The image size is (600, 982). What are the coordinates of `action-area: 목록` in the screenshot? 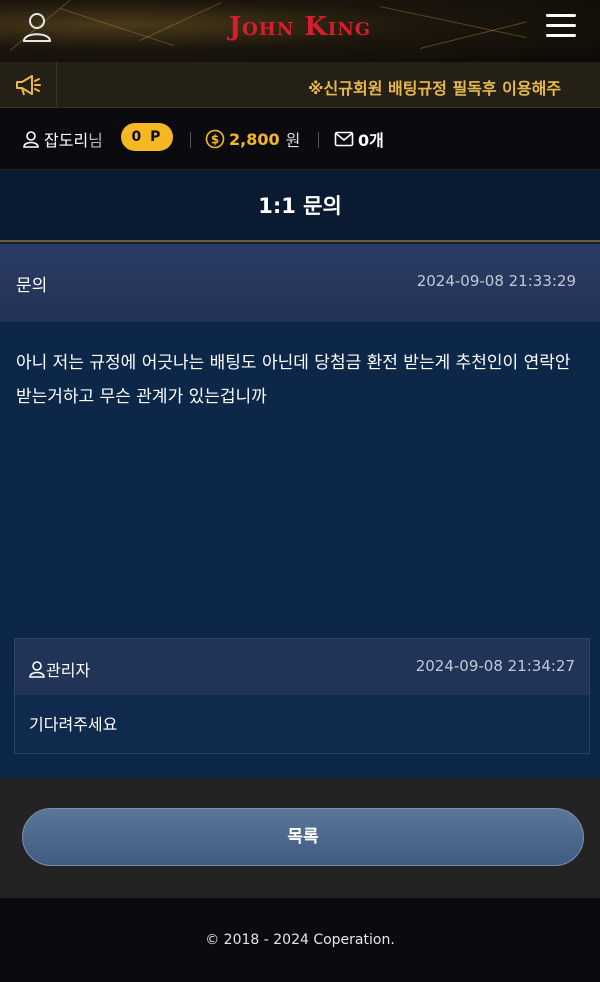 It's located at (300, 838).